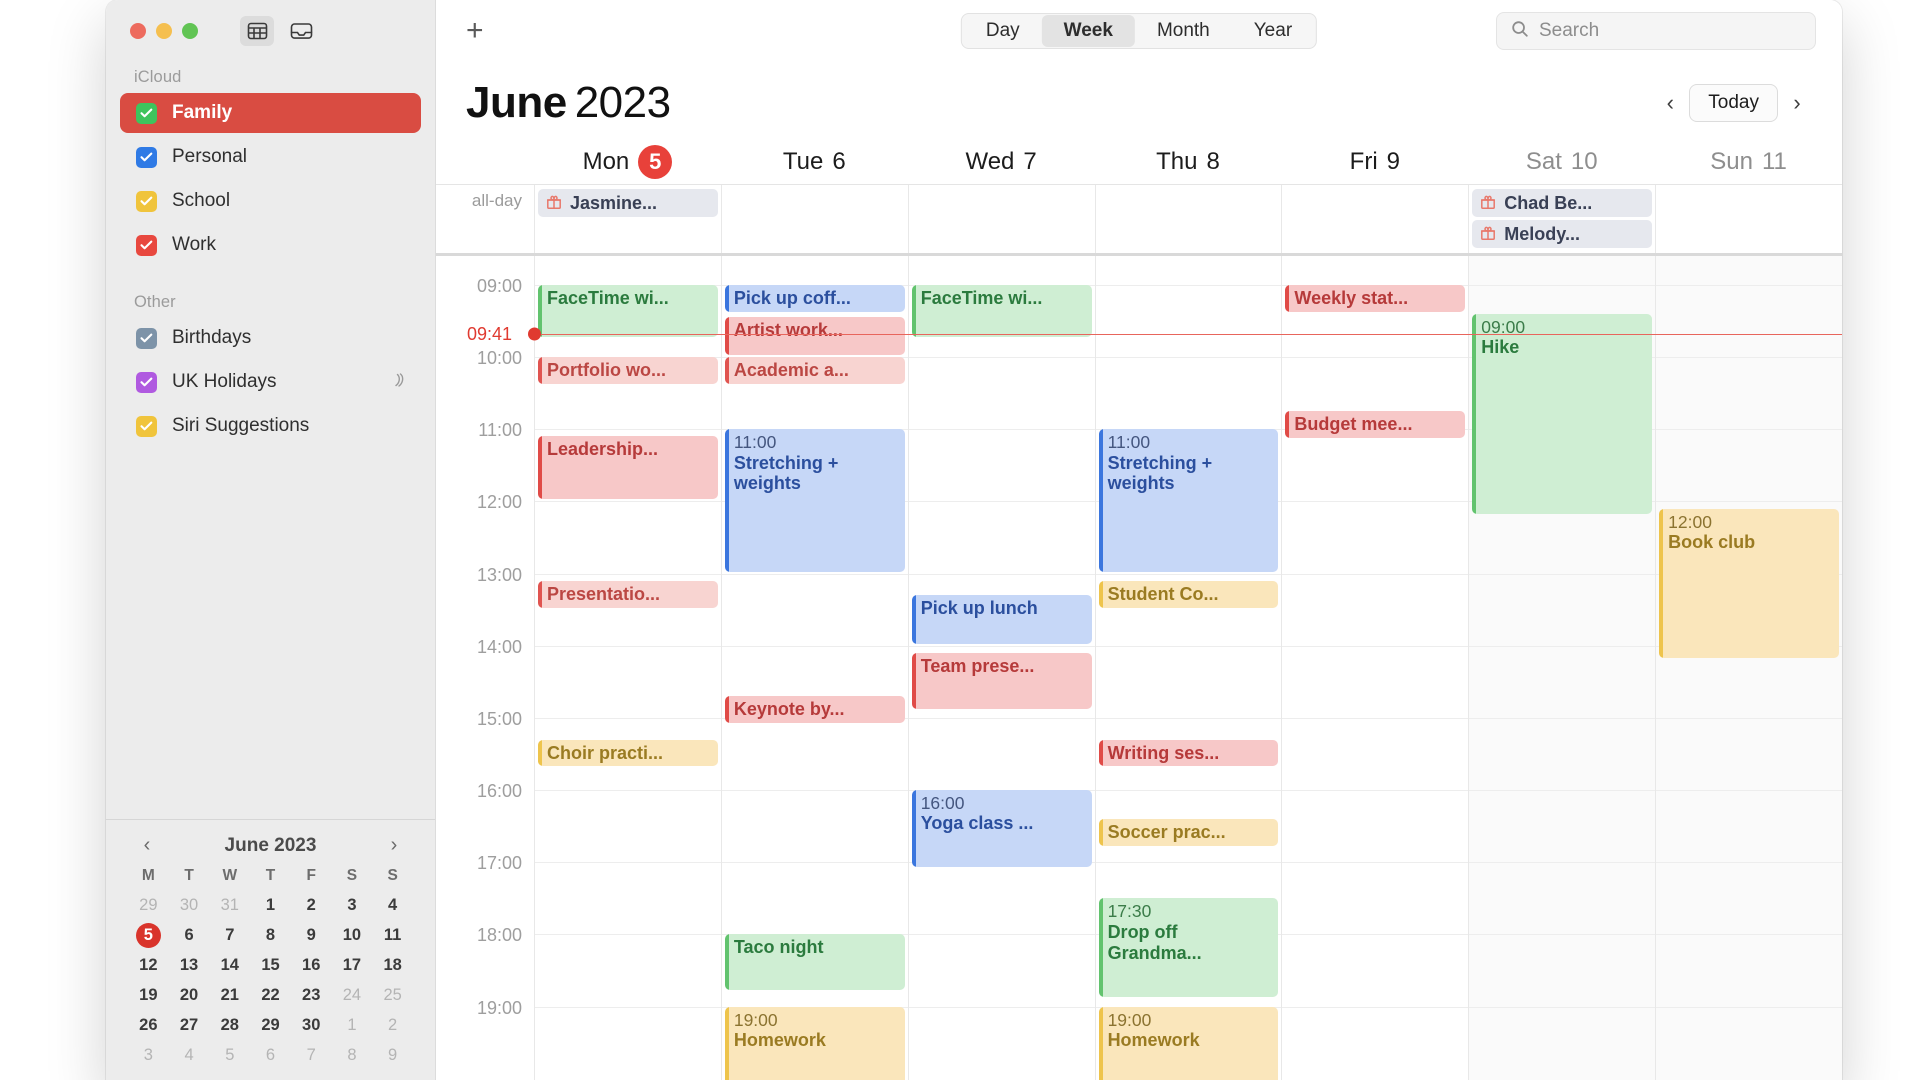 The height and width of the screenshot is (1080, 1920). What do you see at coordinates (352, 995) in the screenshot?
I see `mini-day-cell: 24` at bounding box center [352, 995].